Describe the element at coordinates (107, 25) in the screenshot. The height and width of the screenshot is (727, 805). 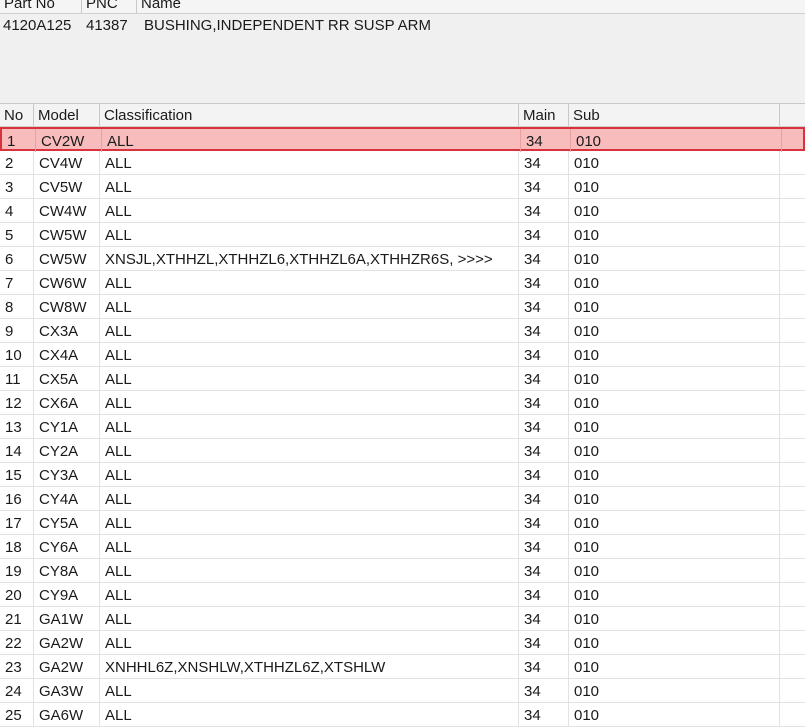
I see `pnc-cell: 41387` at that location.